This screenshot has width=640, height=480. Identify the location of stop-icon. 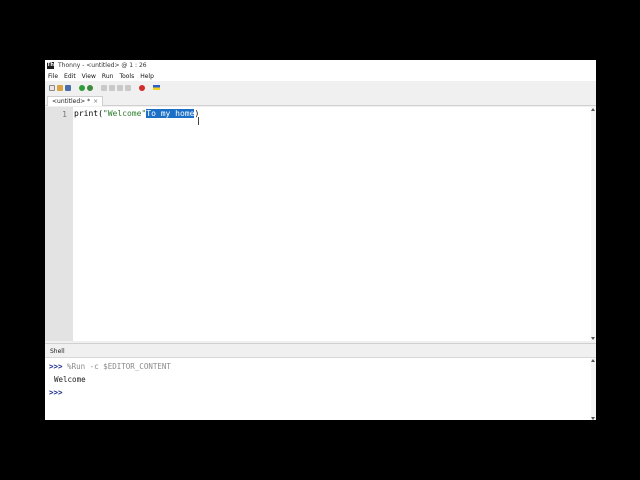
(142, 87).